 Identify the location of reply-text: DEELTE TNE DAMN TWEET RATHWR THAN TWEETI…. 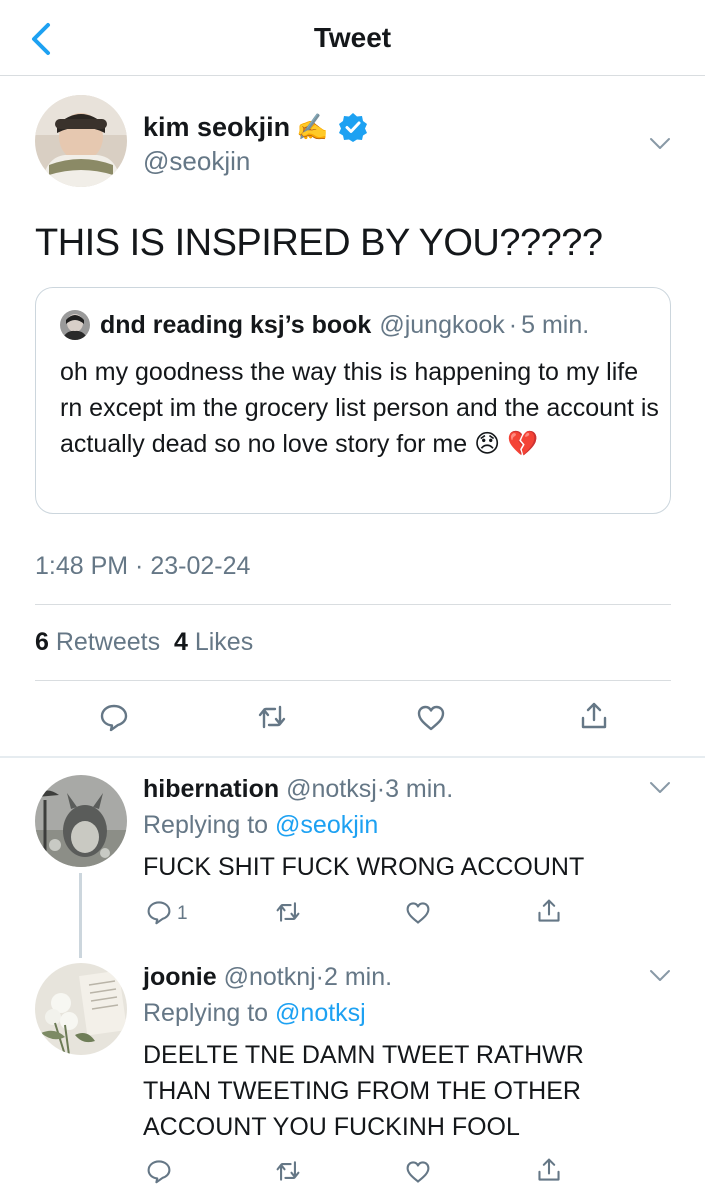
(363, 1091).